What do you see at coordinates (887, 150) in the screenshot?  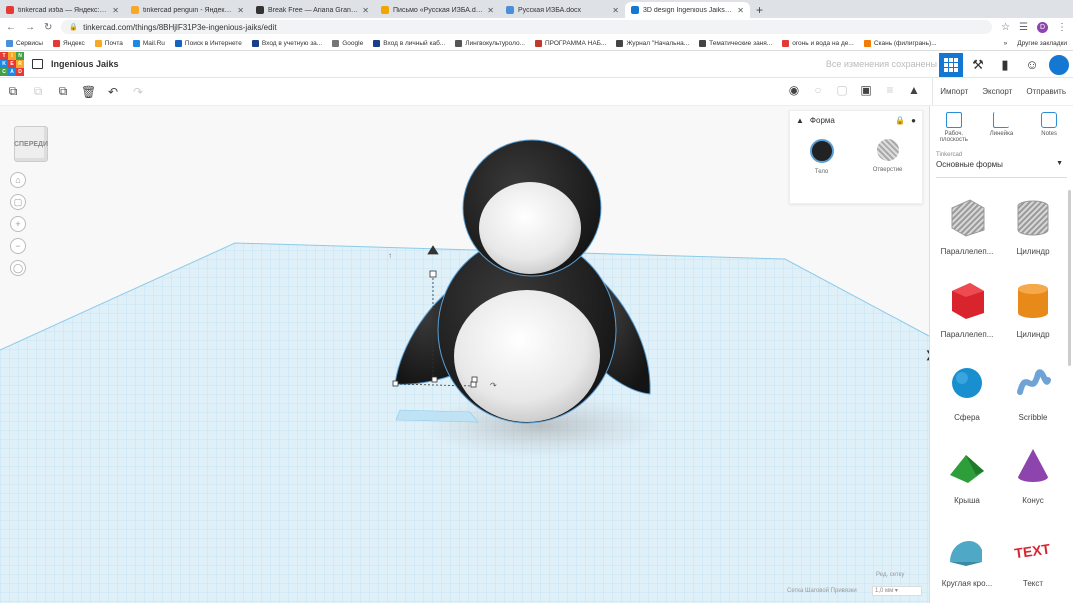 I see `hole-swatch` at bounding box center [887, 150].